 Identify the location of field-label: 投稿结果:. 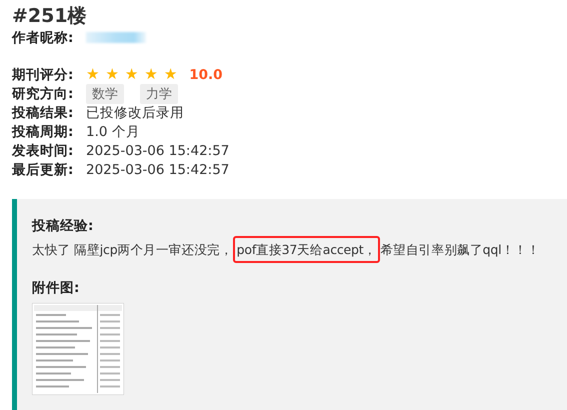
(43, 113).